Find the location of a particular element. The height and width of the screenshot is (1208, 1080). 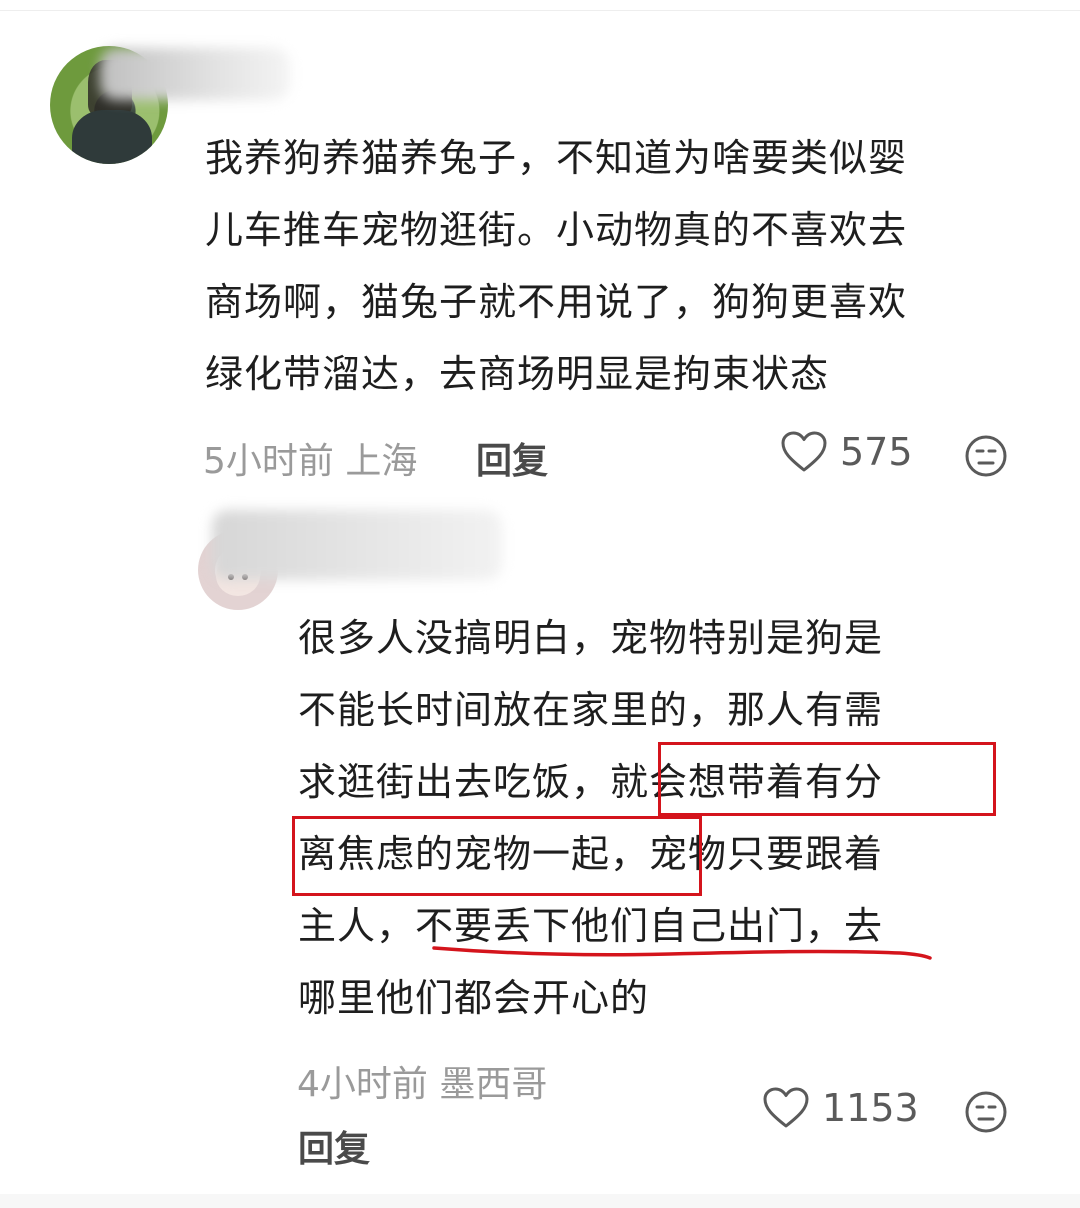

comment-line: 哪里他们都会开心的 is located at coordinates (474, 998).